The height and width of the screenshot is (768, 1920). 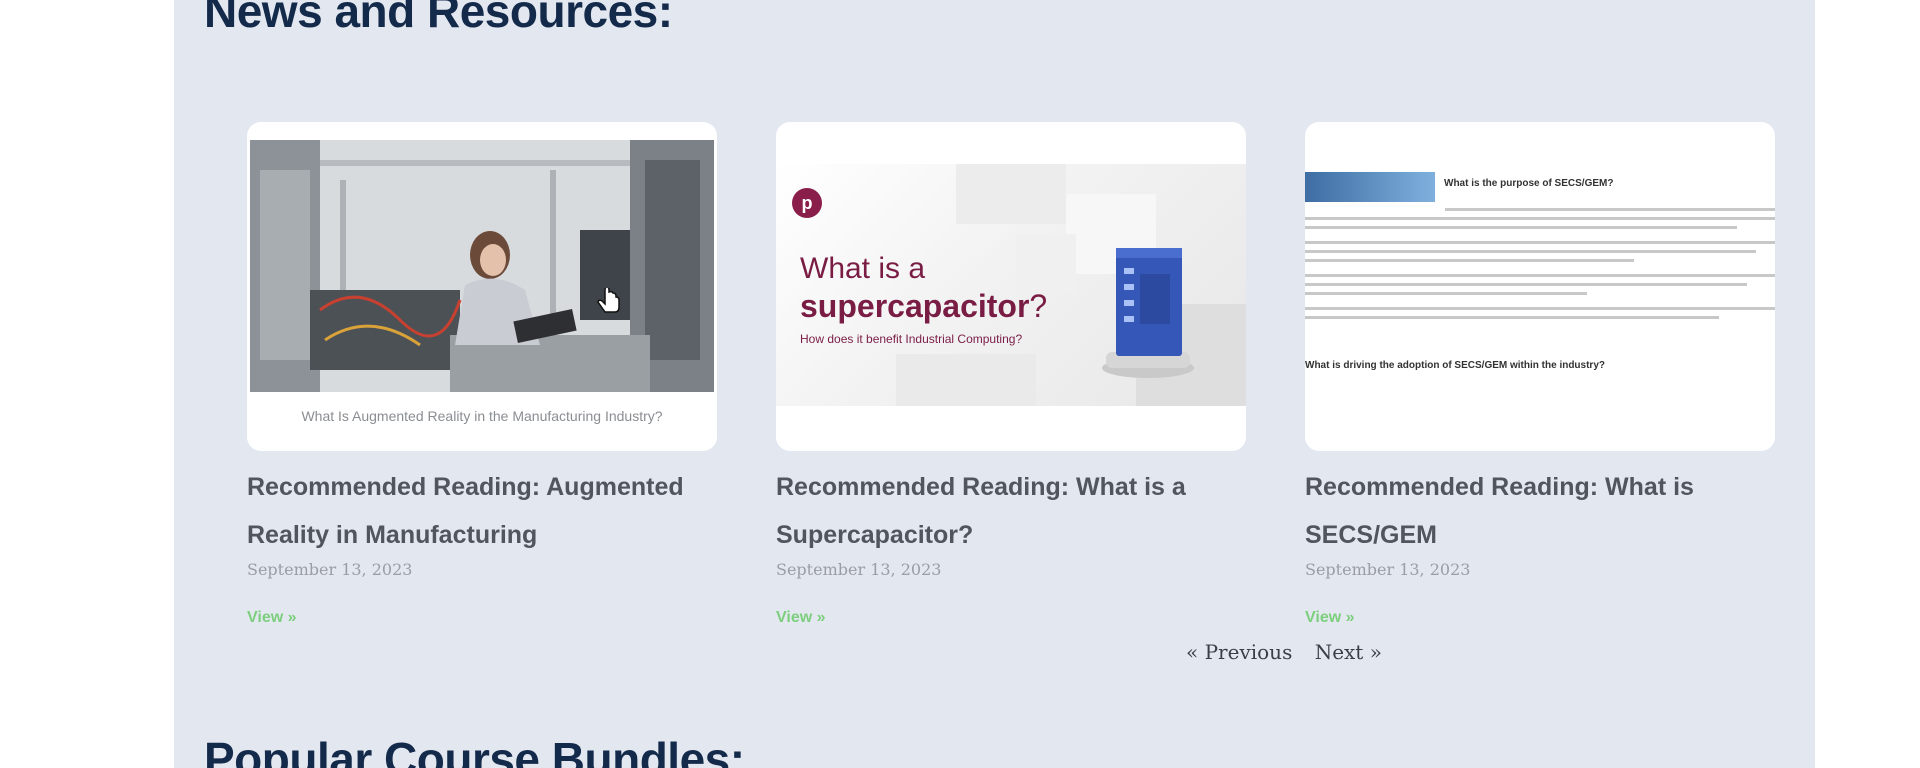 What do you see at coordinates (474, 750) in the screenshot?
I see `next-section-title: Popular Course Bundles:` at bounding box center [474, 750].